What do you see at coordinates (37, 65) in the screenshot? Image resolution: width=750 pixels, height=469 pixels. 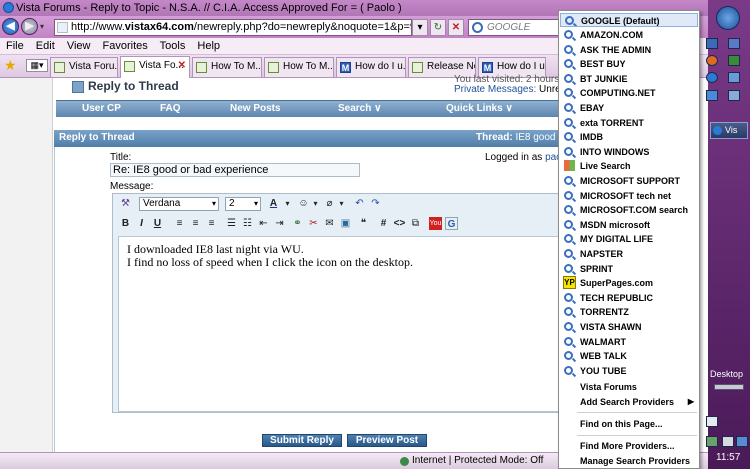 I see `quick-tabs-icon: ▦▾` at bounding box center [37, 65].